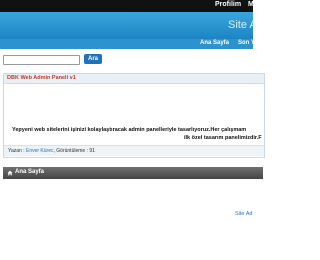  What do you see at coordinates (127, 6) in the screenshot?
I see `top-bar: Profilim M` at bounding box center [127, 6].